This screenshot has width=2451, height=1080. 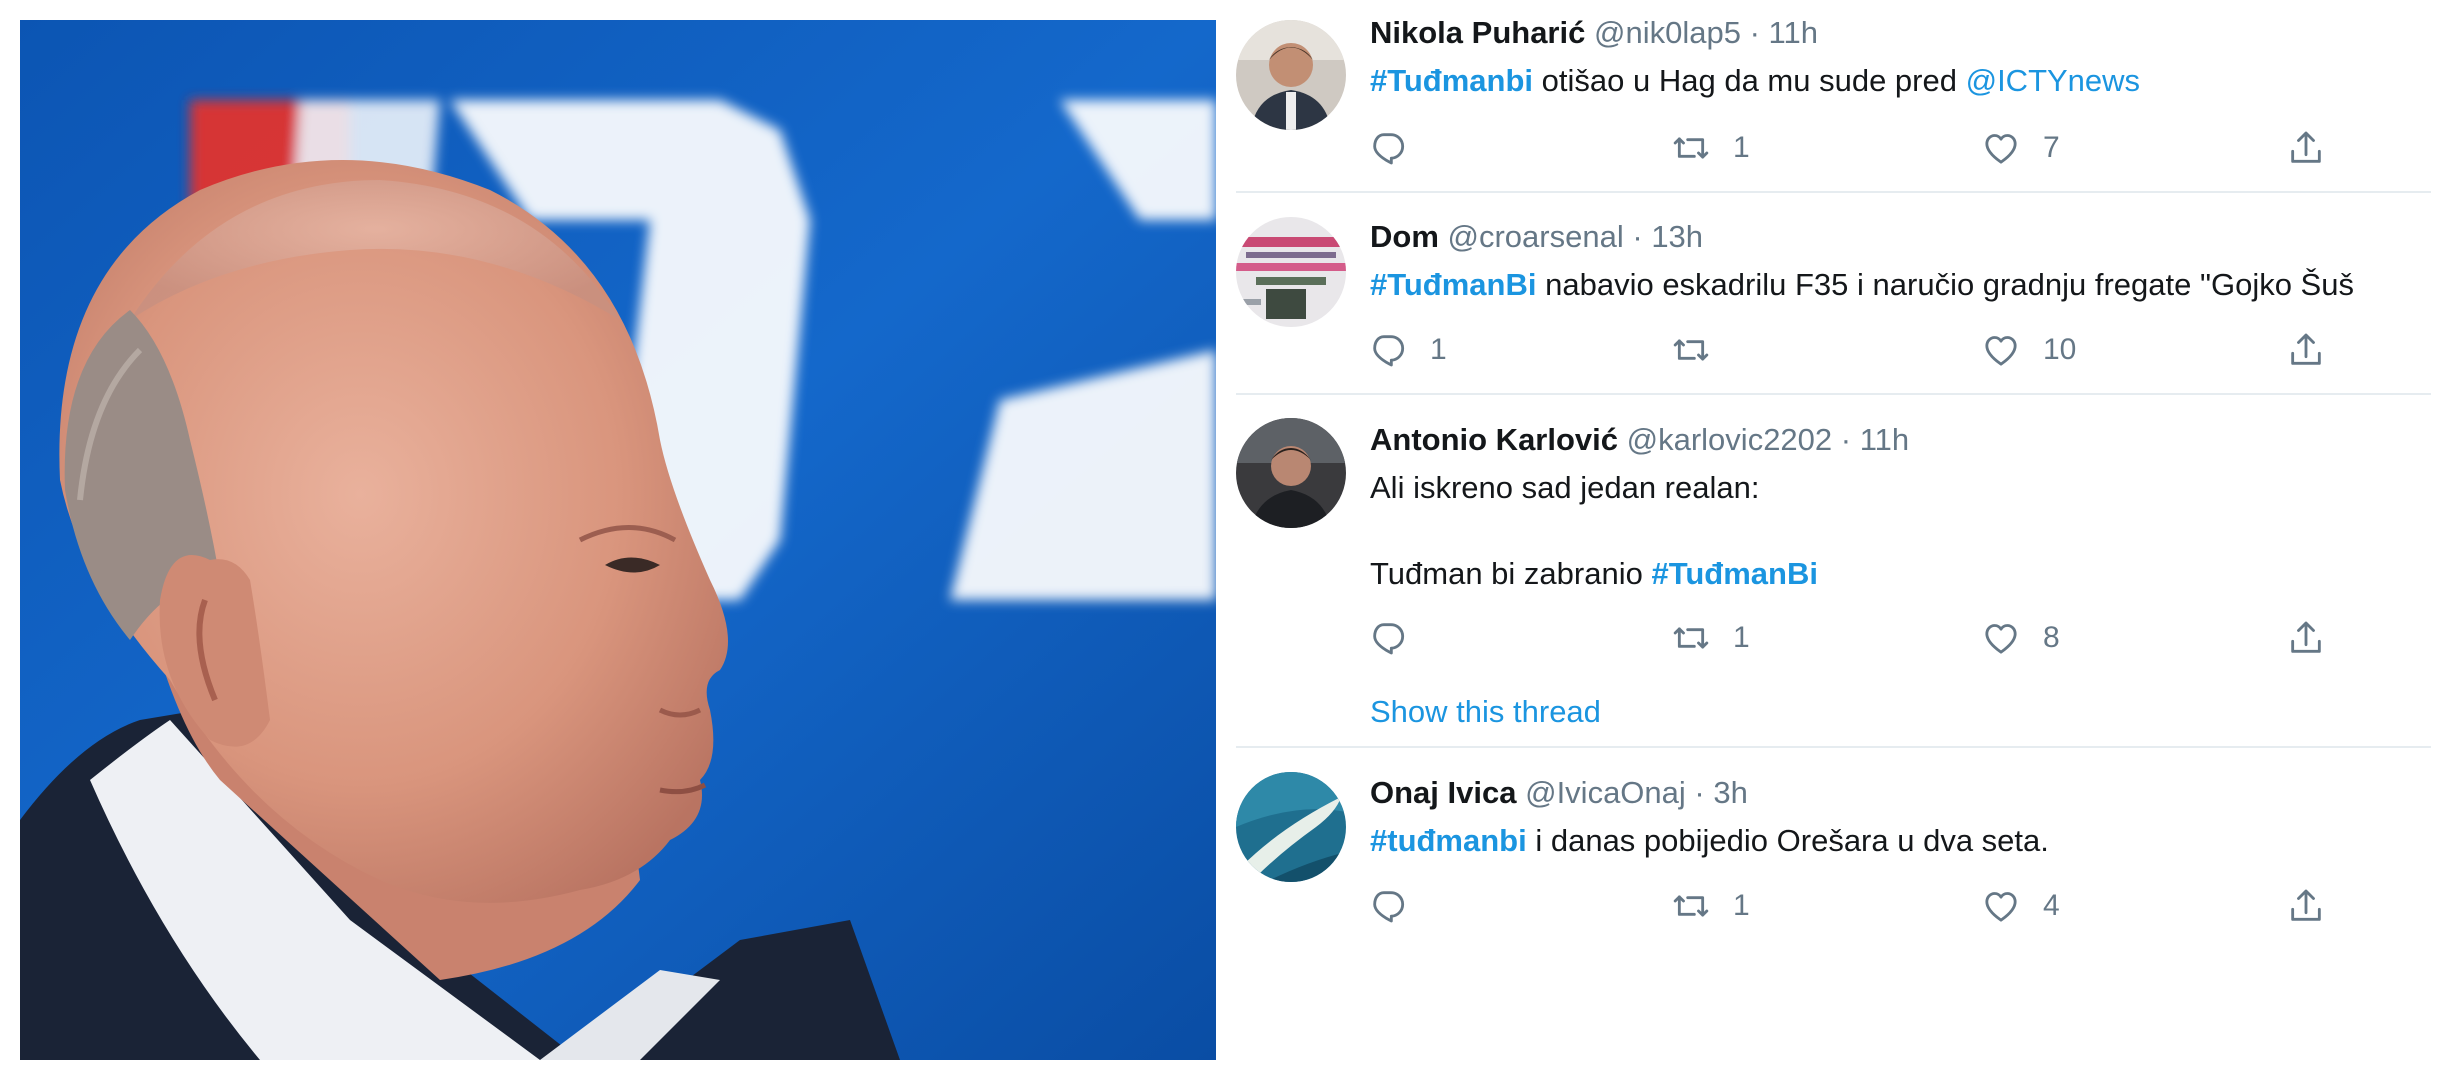 I want to click on like-count: 10, so click(x=2060, y=349).